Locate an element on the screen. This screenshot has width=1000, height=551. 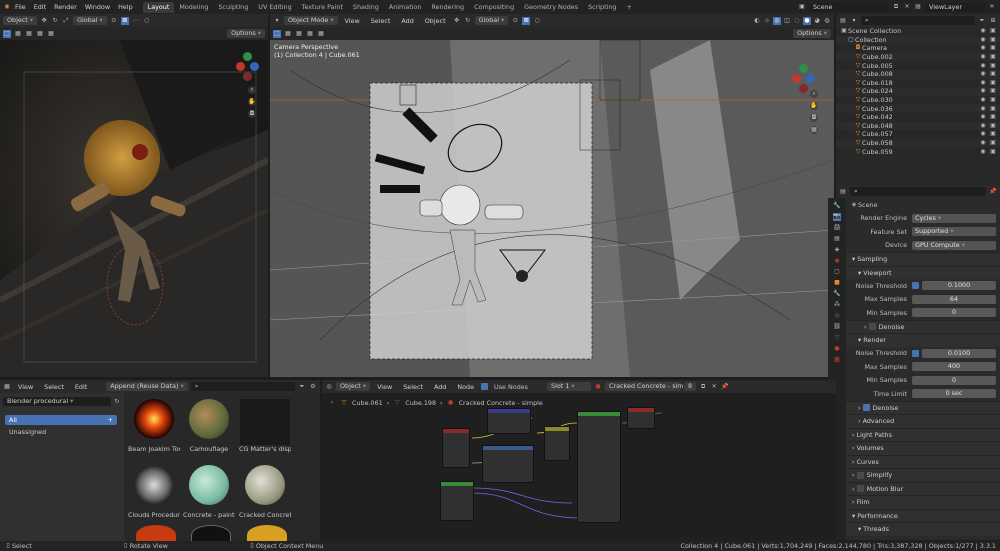
menu-view: View is located at coordinates (25, 387).